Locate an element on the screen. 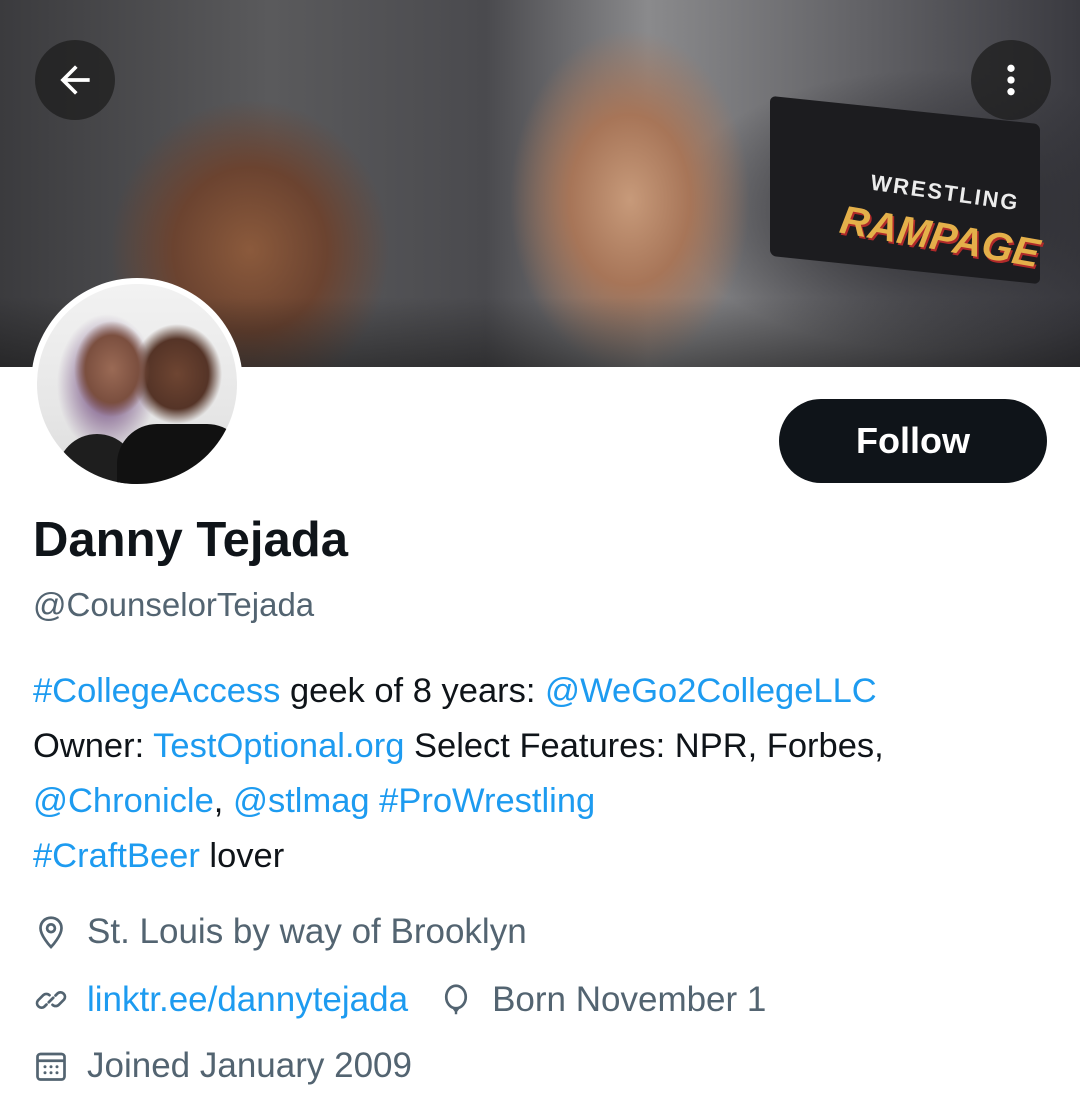 The image size is (1080, 1109). avatar-photo is located at coordinates (137, 384).